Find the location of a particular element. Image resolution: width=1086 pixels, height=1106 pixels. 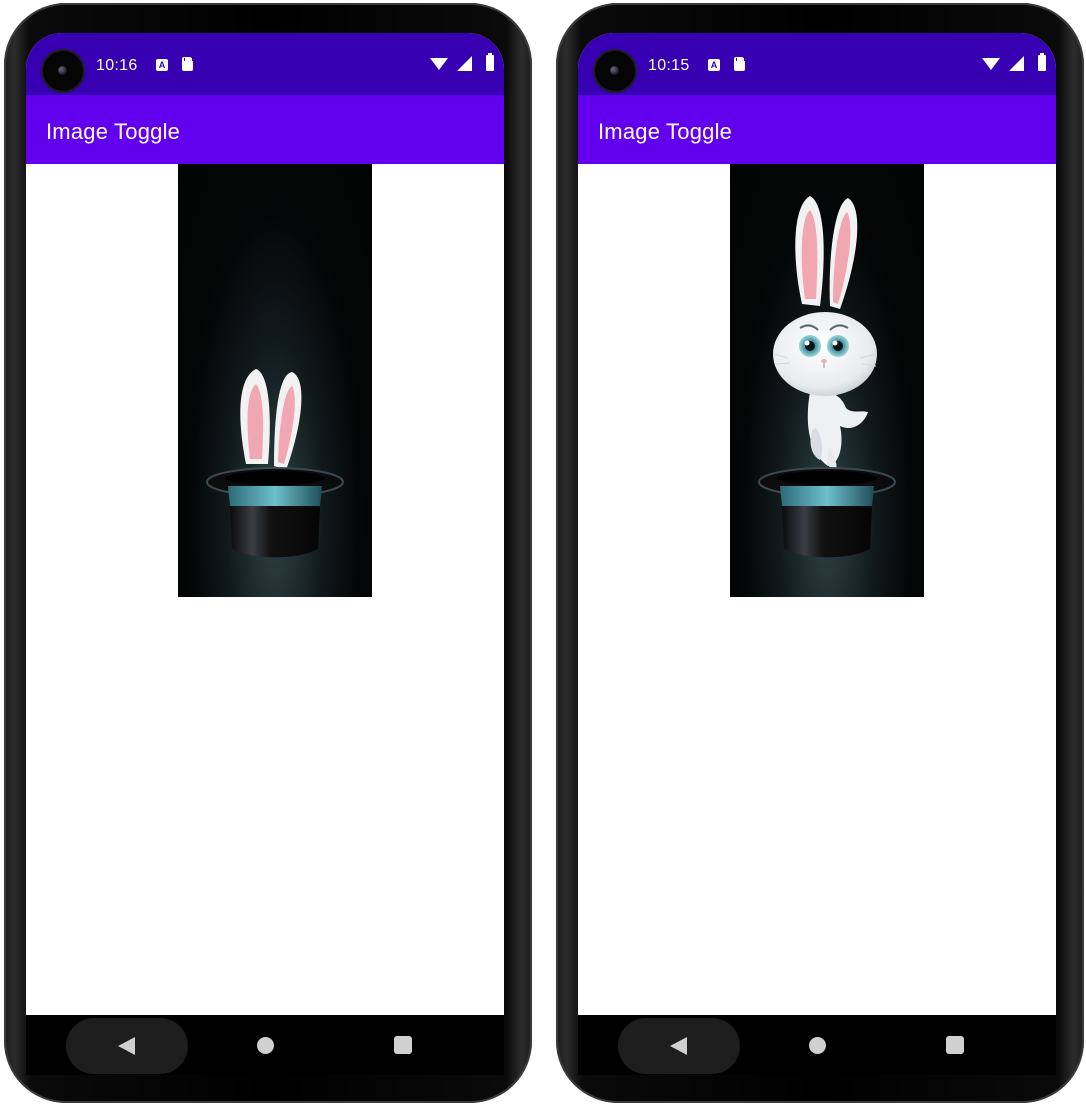

rabbit-ears-in-hat-illustration is located at coordinates (275, 463).